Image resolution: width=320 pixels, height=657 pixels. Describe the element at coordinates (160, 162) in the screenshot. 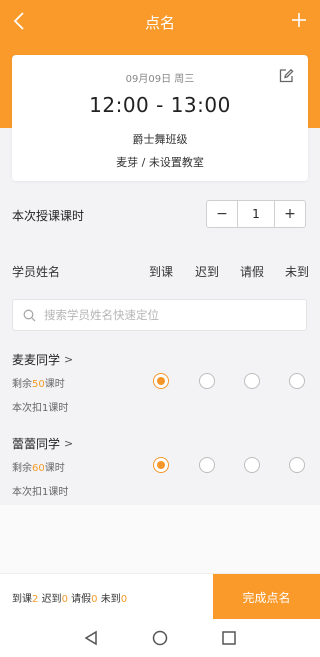

I see `class-room: 麦芽 / 未设置教室` at that location.